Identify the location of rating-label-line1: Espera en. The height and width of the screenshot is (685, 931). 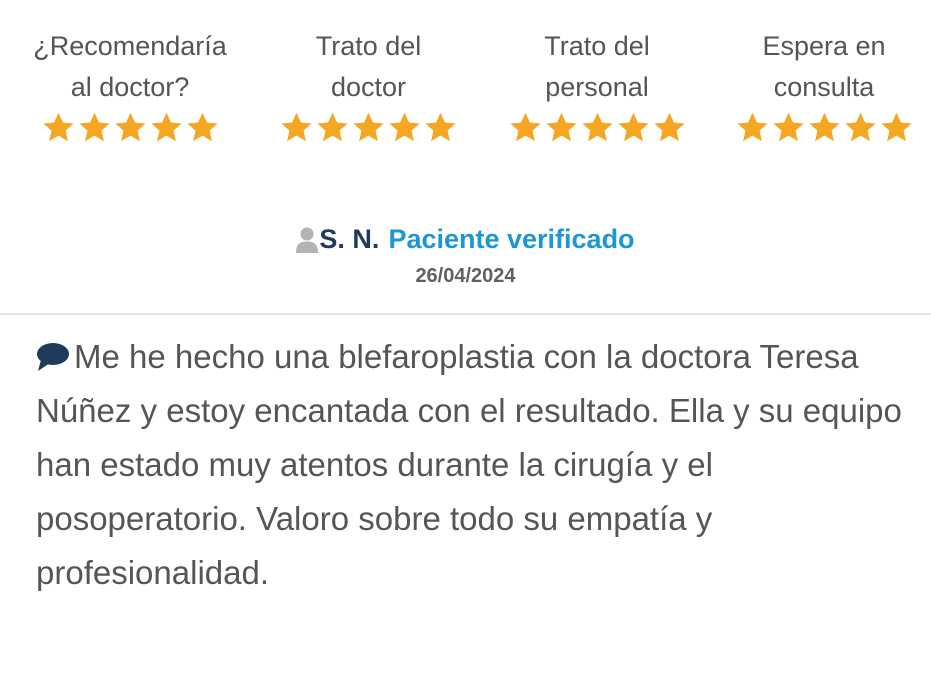
(824, 46).